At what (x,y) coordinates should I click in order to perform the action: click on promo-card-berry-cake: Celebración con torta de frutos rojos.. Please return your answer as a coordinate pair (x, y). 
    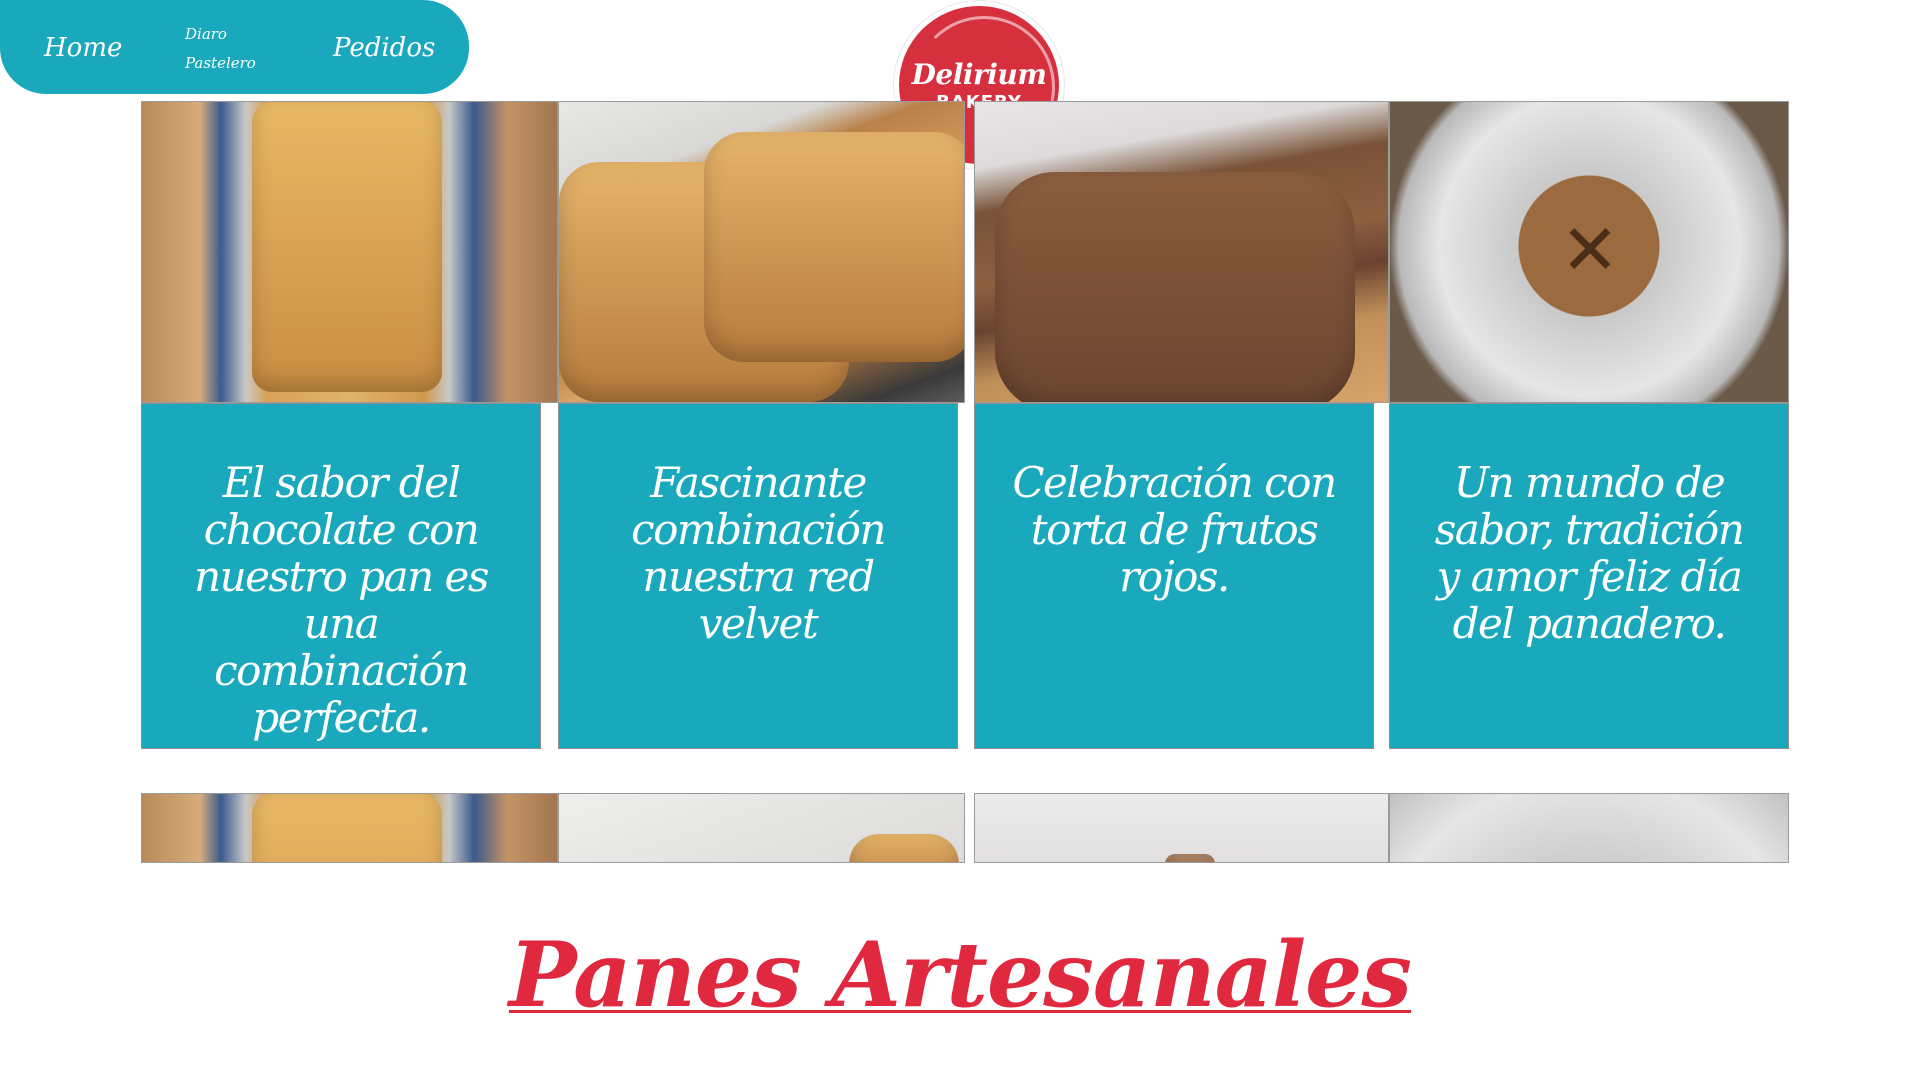
    Looking at the image, I should click on (1174, 576).